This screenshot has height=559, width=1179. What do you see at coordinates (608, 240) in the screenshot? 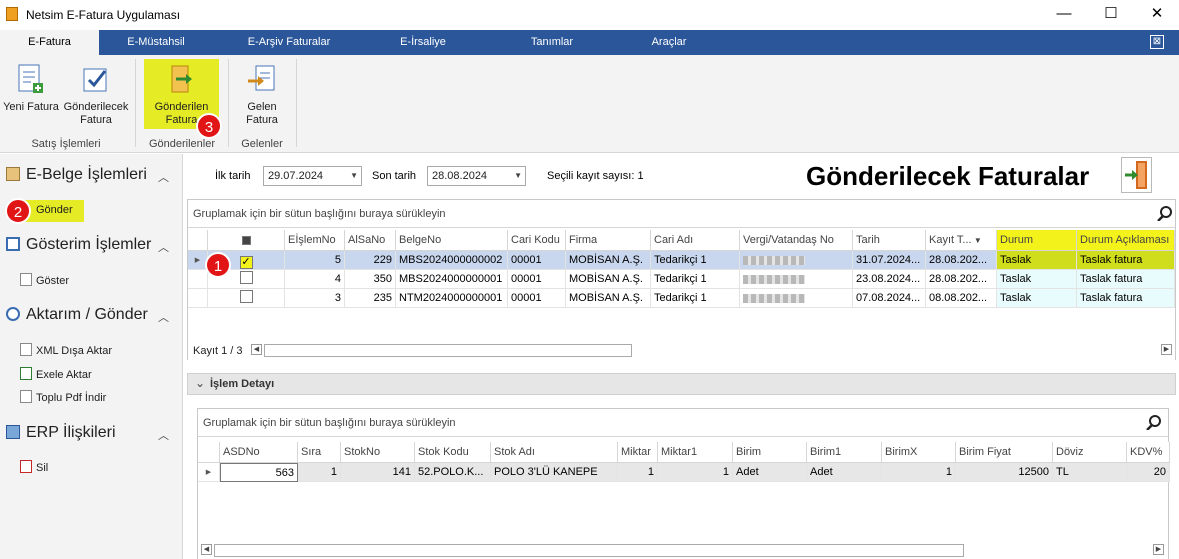
I see `column-header: Firma` at bounding box center [608, 240].